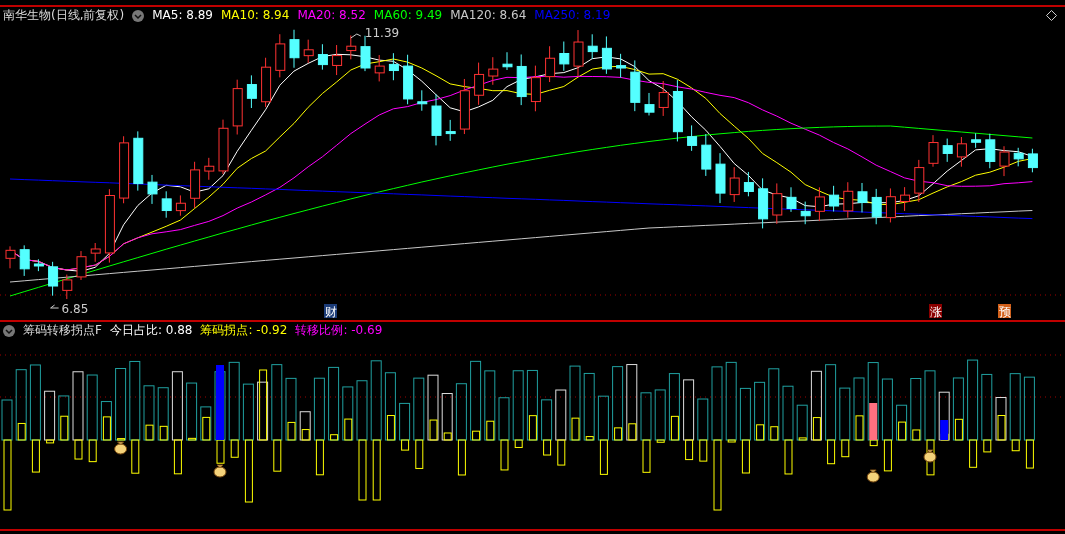 The image size is (1065, 534). What do you see at coordinates (255, 15) in the screenshot?
I see `ma-legend-value: MA10: 8.94` at bounding box center [255, 15].